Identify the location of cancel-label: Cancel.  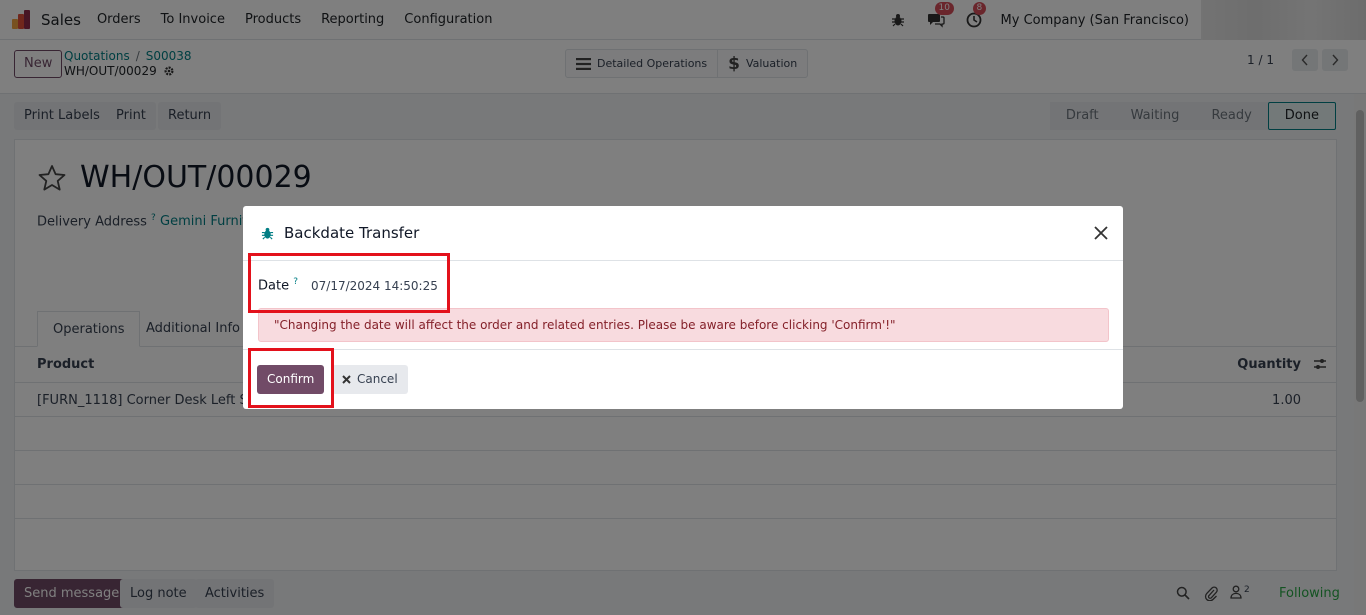
(377, 379).